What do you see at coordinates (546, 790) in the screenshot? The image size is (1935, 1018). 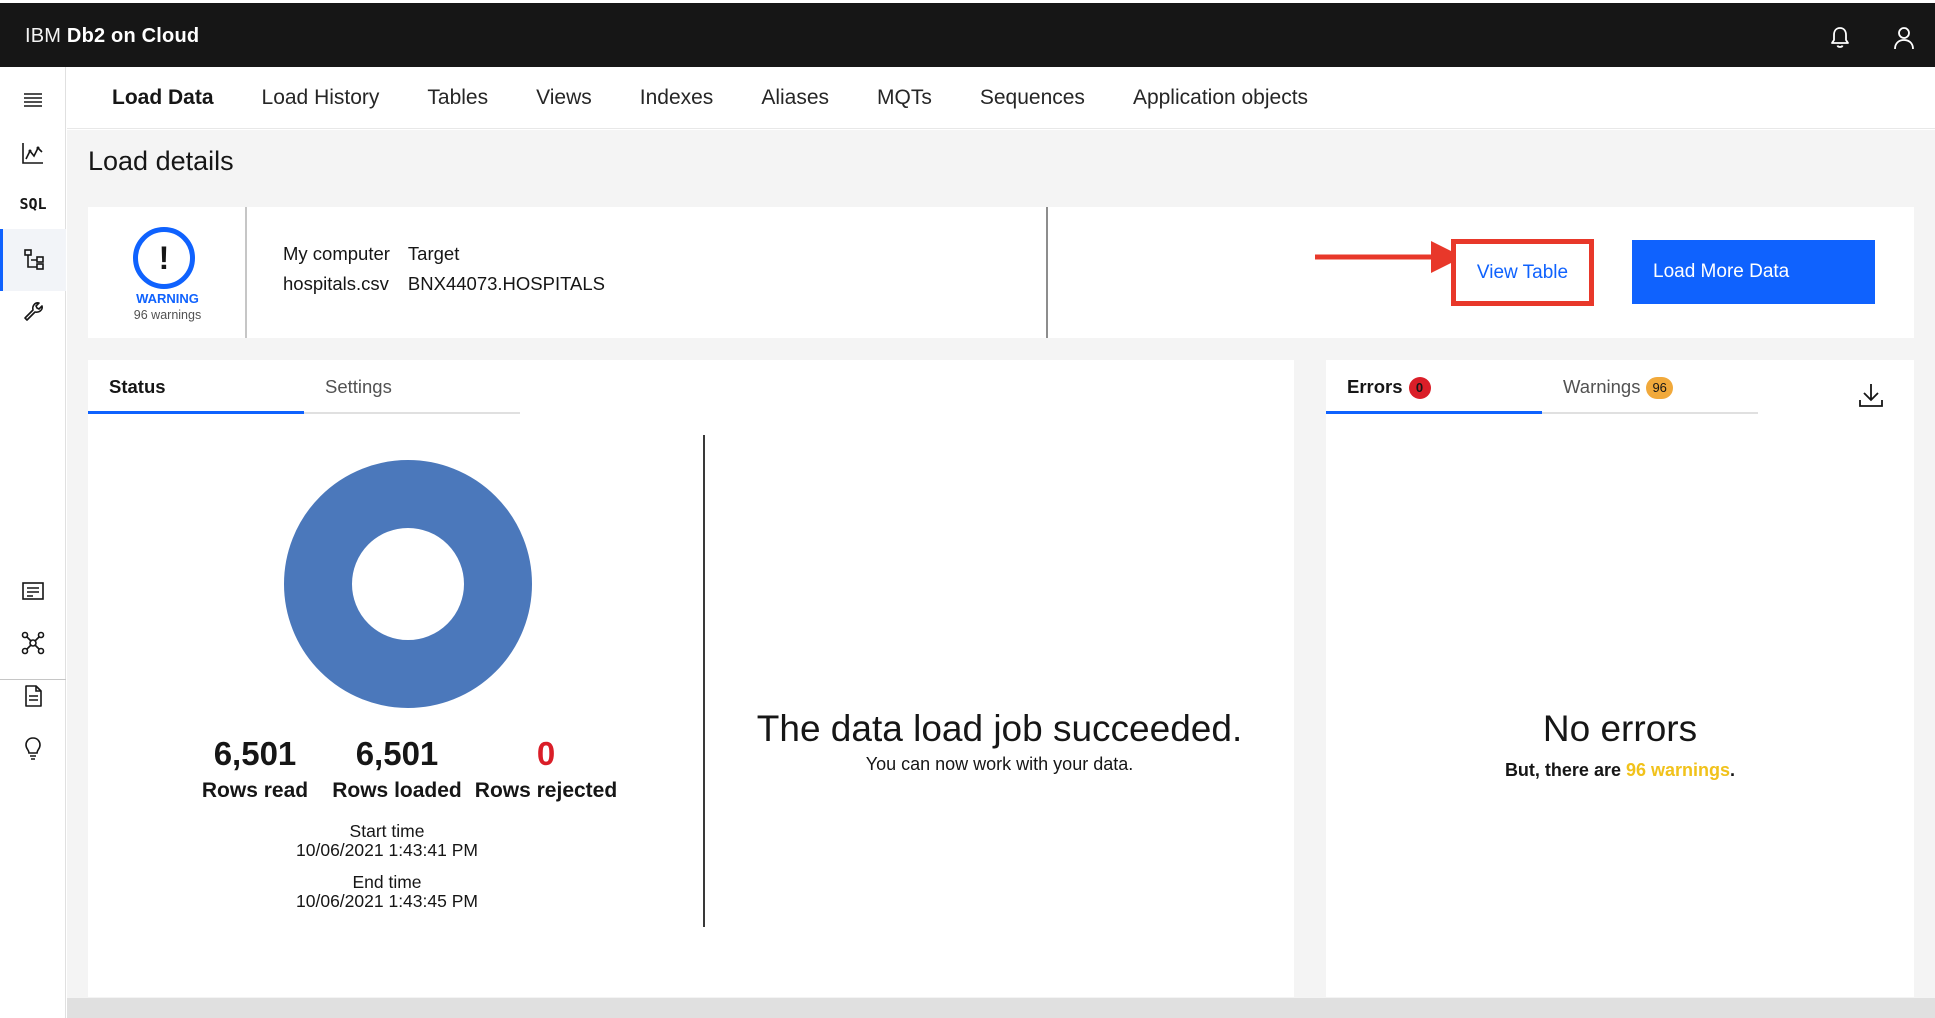 I see `rows-rejected-label: Rows rejected` at bounding box center [546, 790].